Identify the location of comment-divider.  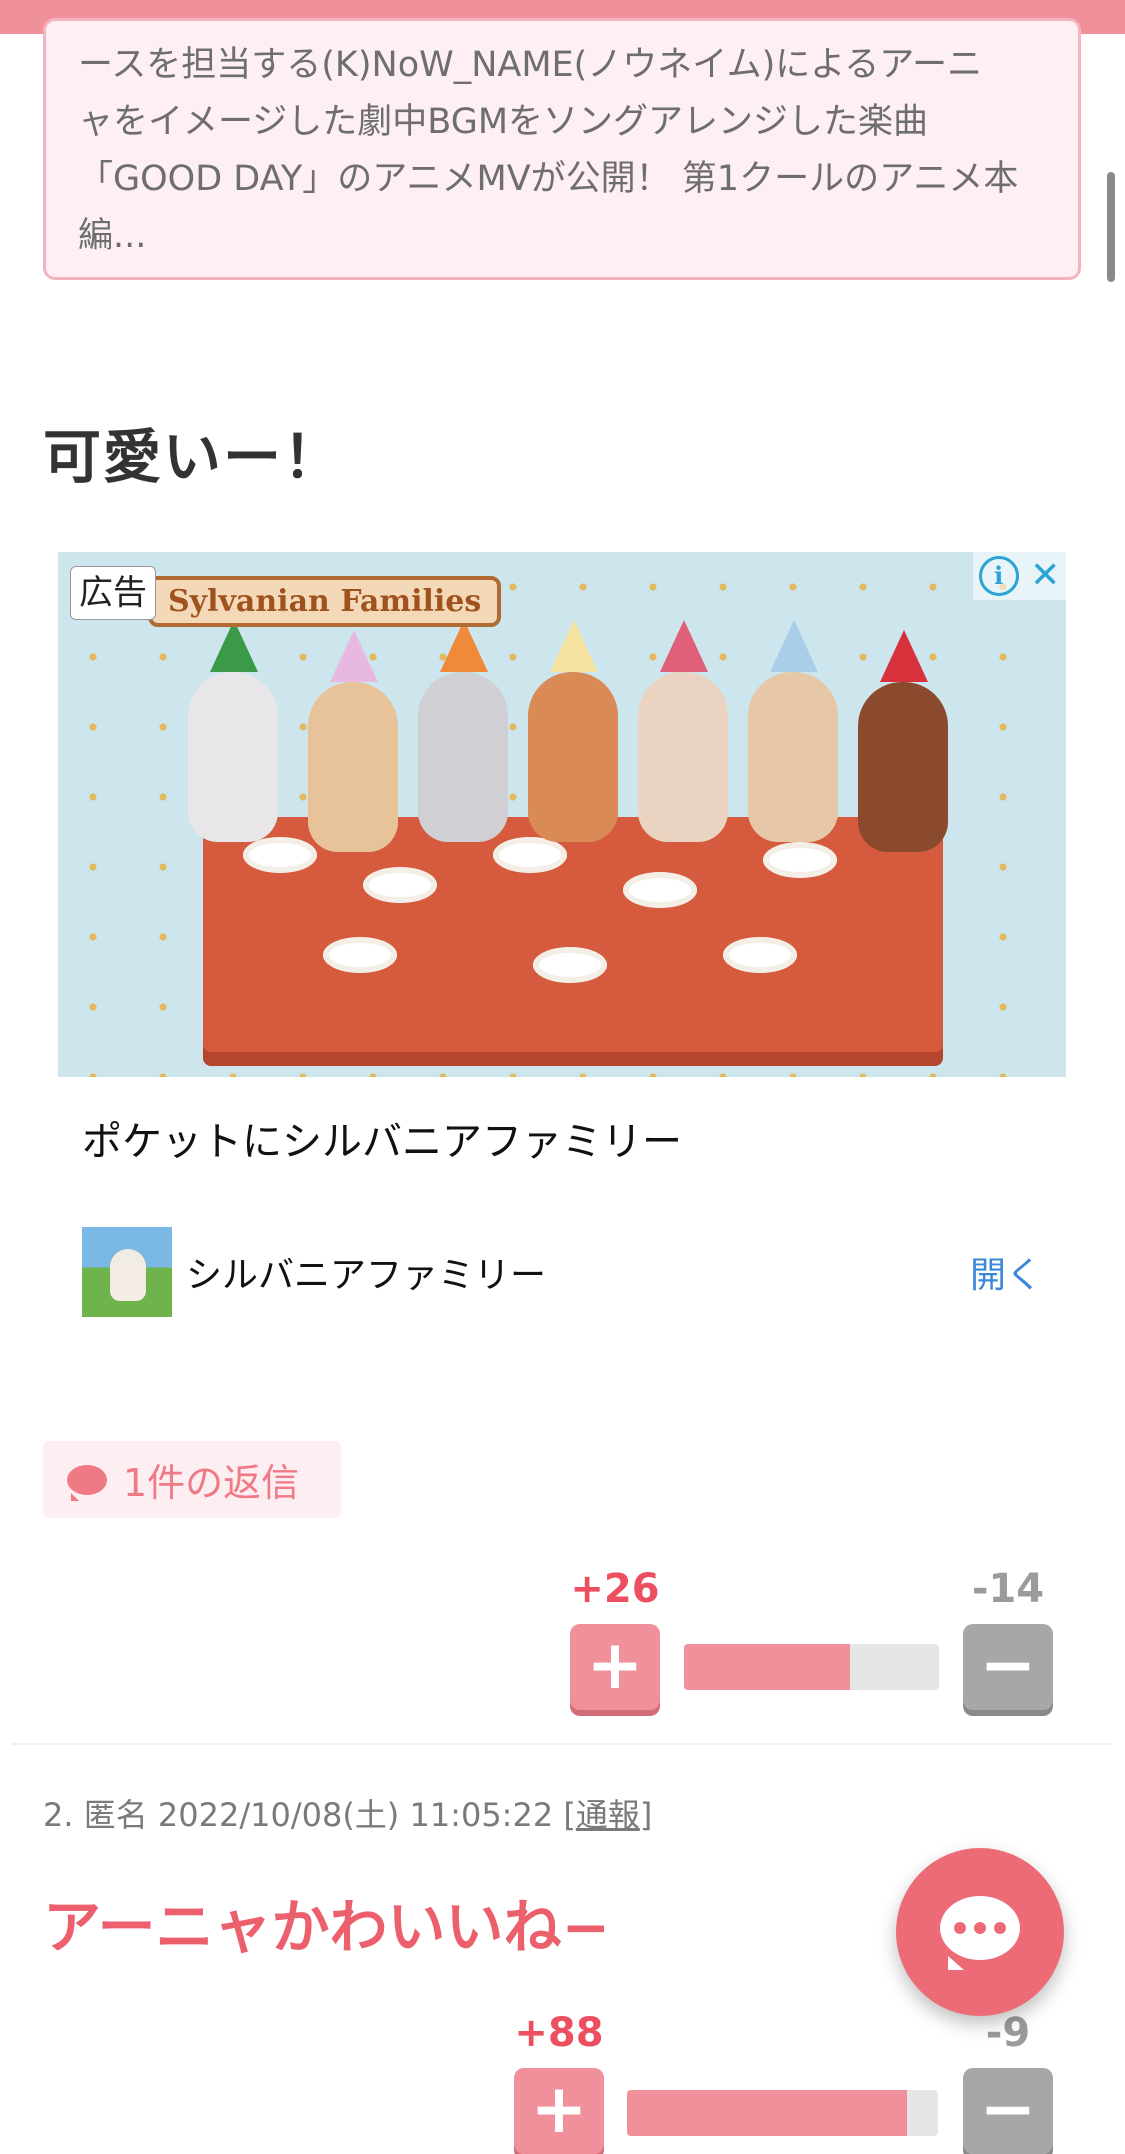
(562, 1744).